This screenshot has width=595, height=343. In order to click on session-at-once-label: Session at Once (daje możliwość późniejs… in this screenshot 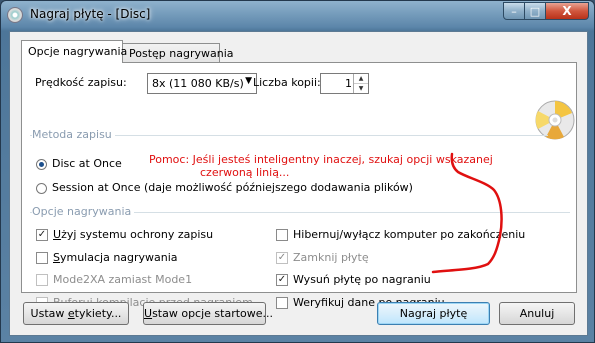, I will do `click(232, 187)`.